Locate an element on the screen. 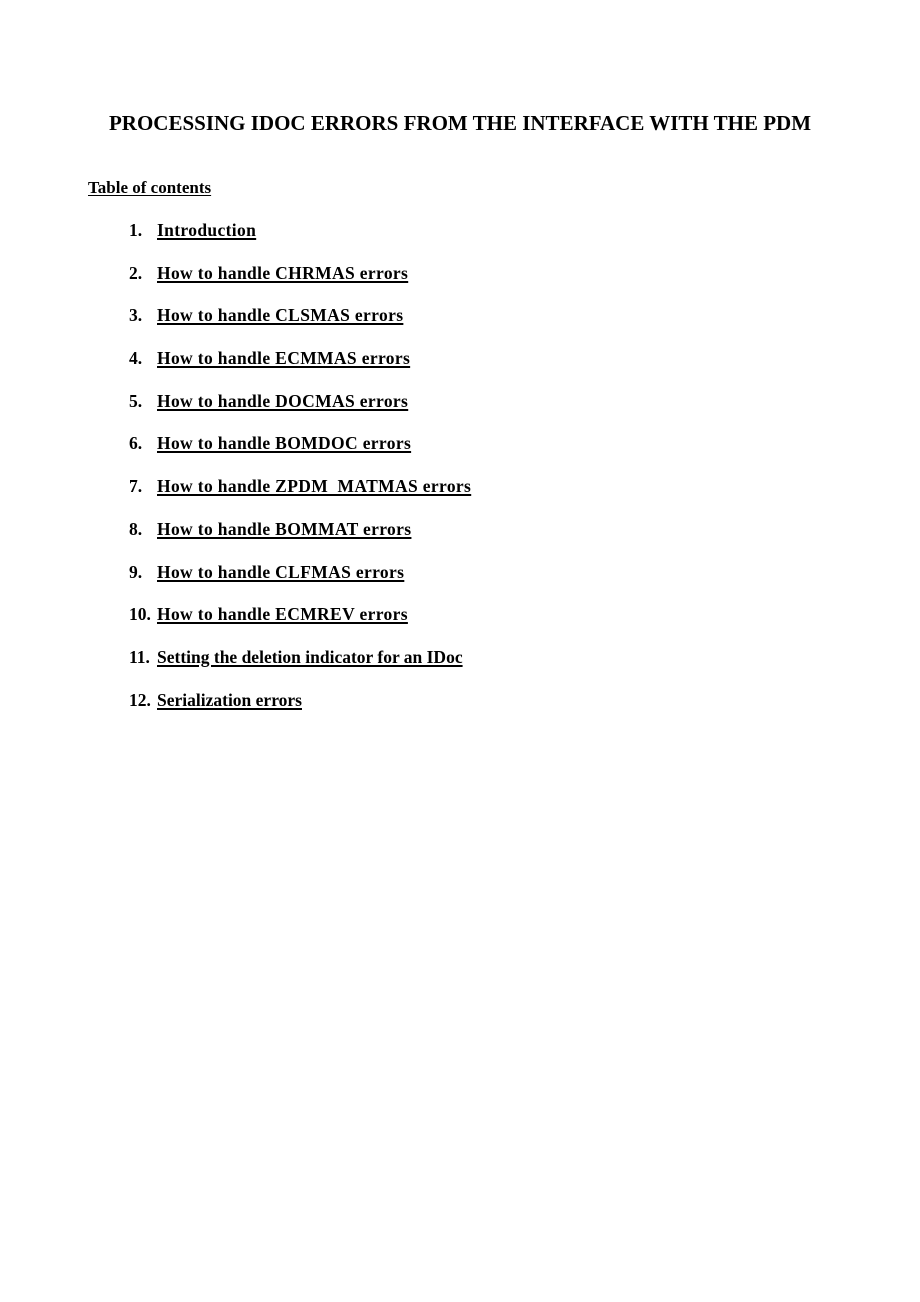 The height and width of the screenshot is (1302, 920). toc-link-clfmas: How to handle CLFMAS errors is located at coordinates (280, 572).